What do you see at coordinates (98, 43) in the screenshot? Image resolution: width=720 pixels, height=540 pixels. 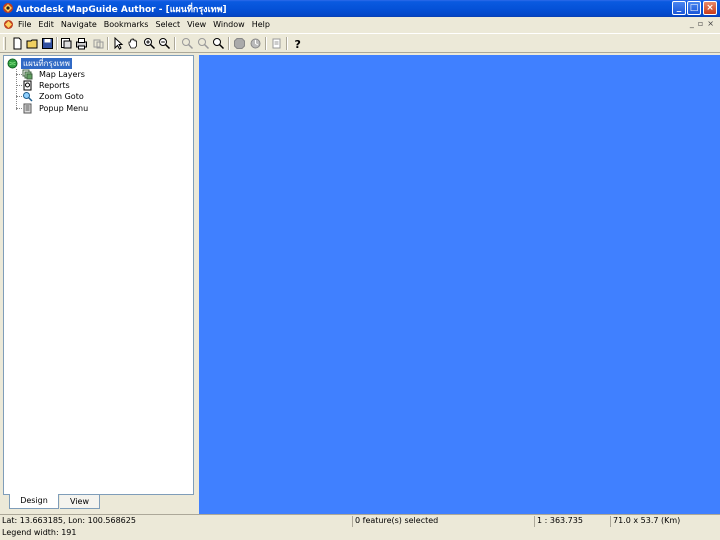 I see `copy-icon` at bounding box center [98, 43].